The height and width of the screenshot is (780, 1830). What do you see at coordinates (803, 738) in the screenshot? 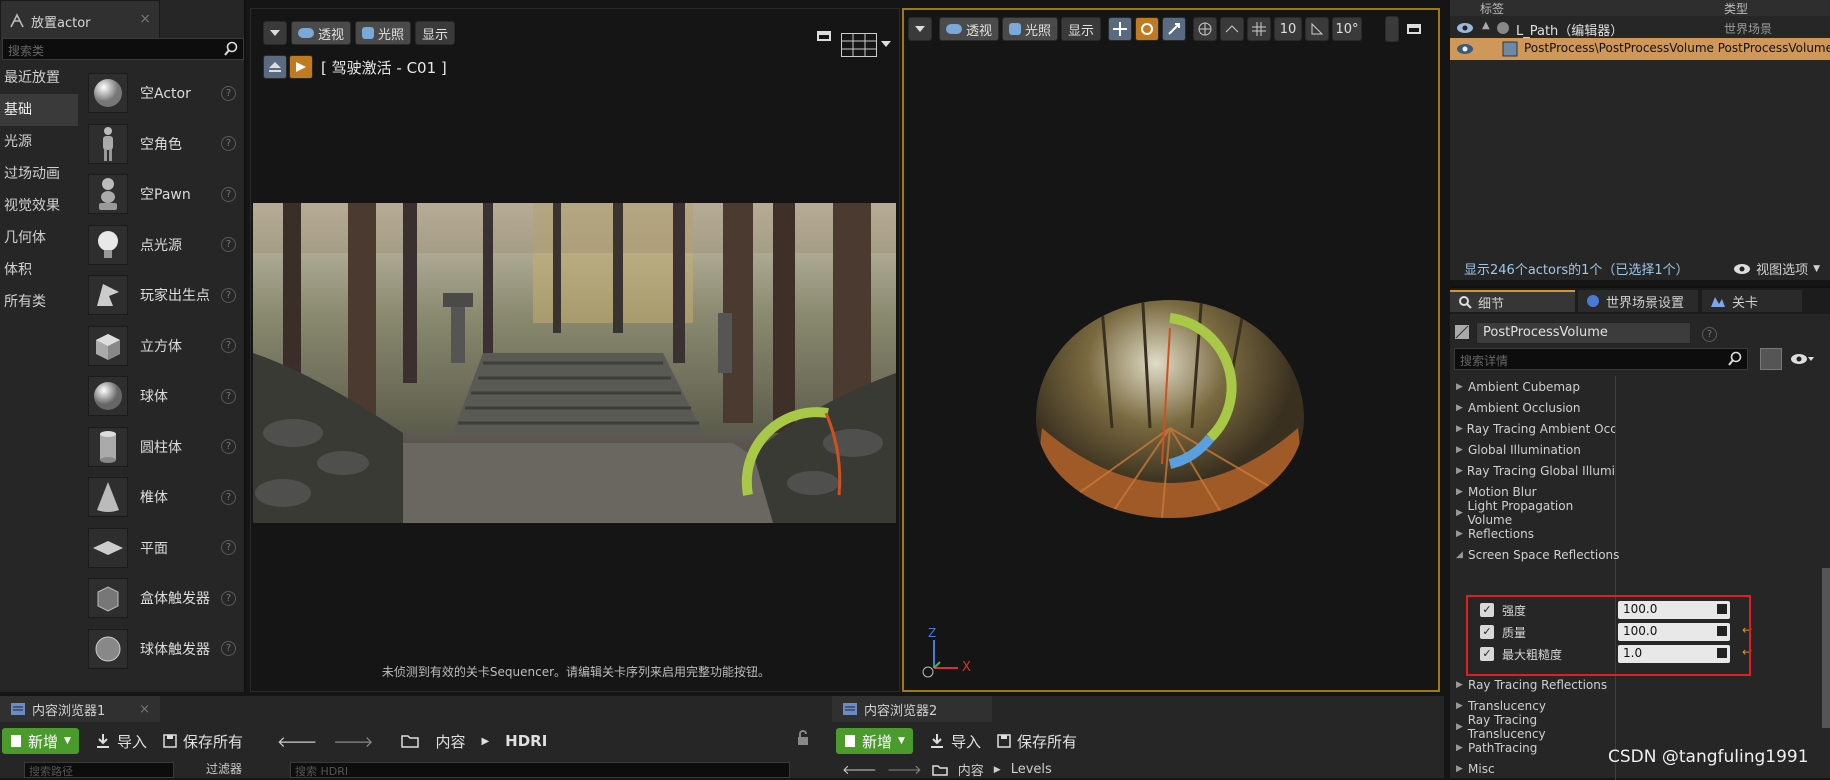
I see `lock-icon` at bounding box center [803, 738].